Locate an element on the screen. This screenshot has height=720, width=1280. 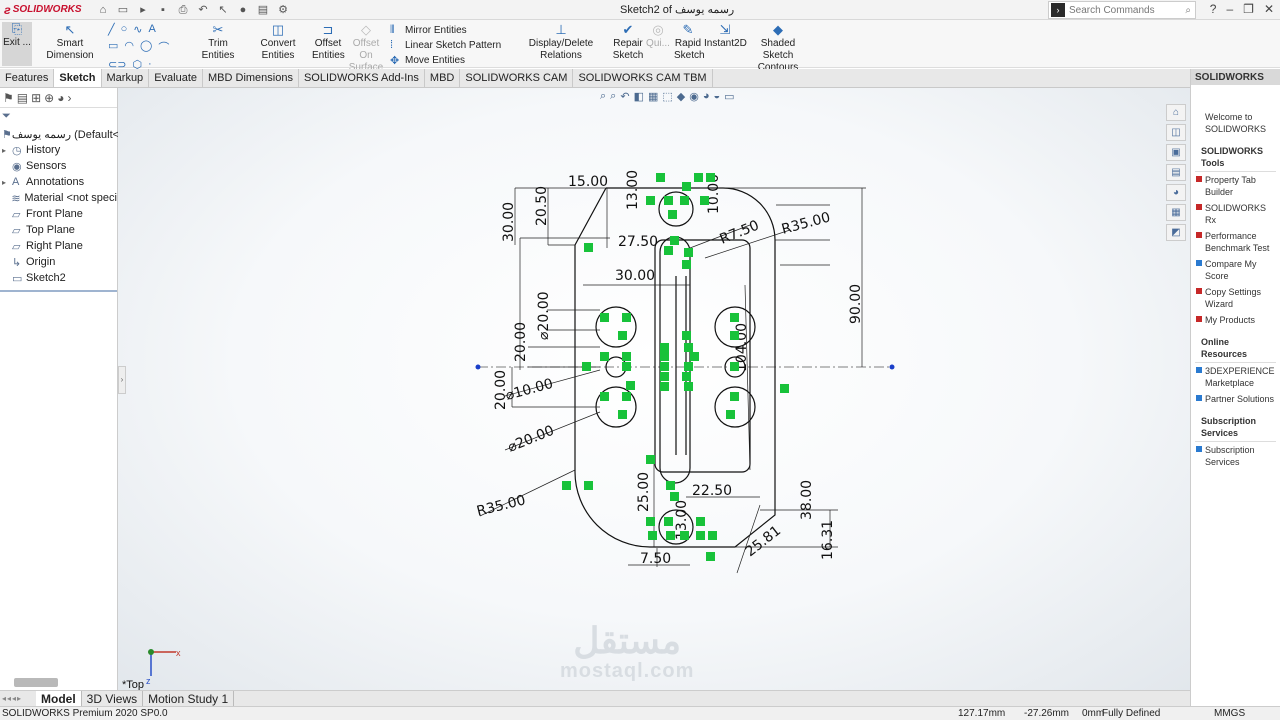
forum-icon: ◩ is located at coordinates (1176, 232).